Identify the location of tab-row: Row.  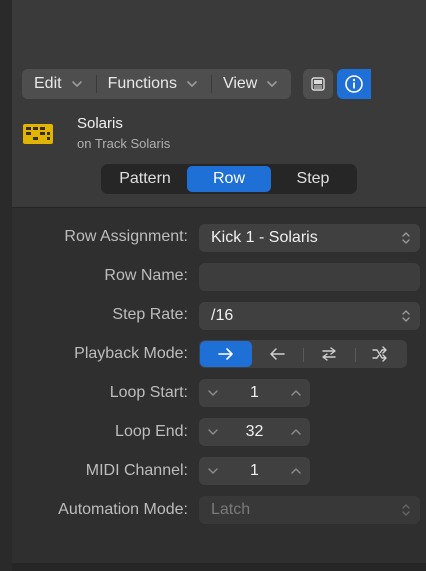
(229, 179).